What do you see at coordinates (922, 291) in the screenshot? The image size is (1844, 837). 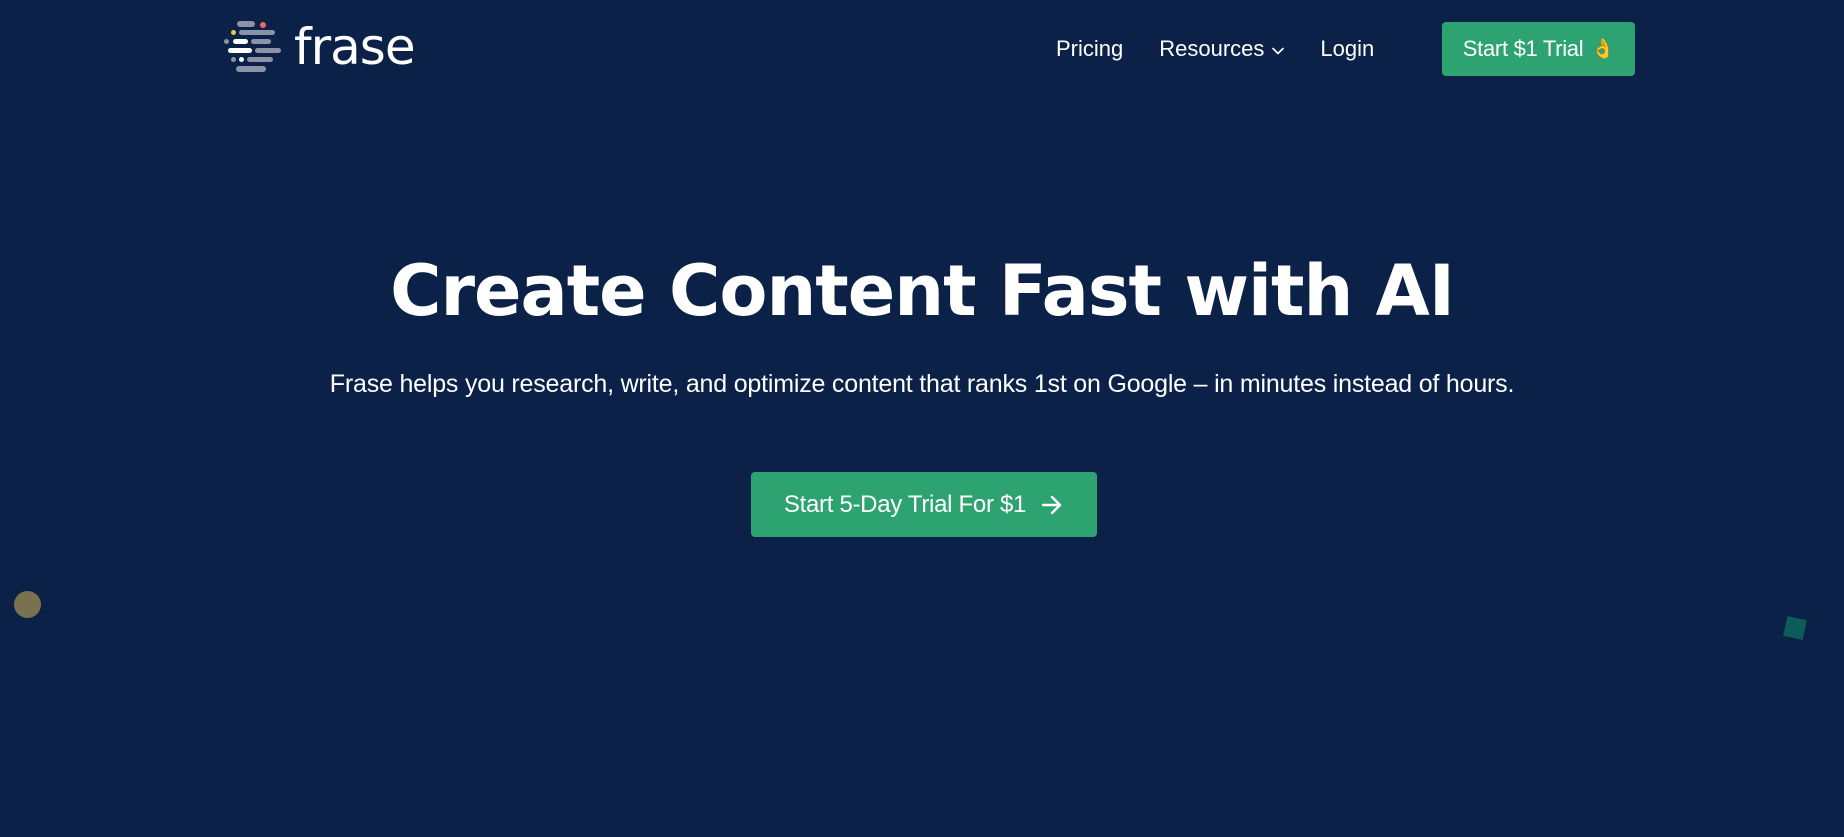 I see `hero-title: Create Content Fast with AI` at bounding box center [922, 291].